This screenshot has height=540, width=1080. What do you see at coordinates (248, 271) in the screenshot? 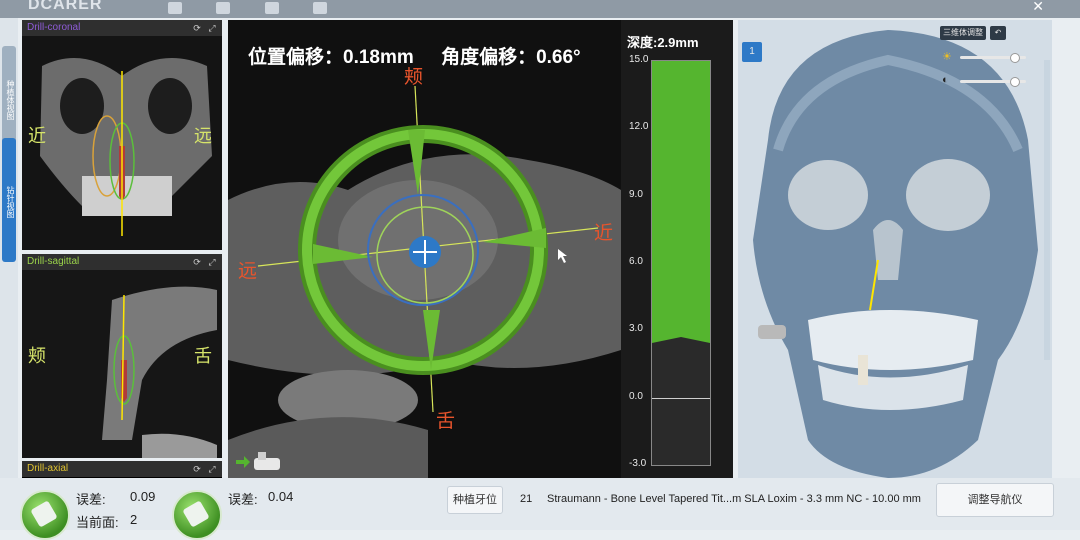
I see `label-left-distal: 远` at bounding box center [248, 271].